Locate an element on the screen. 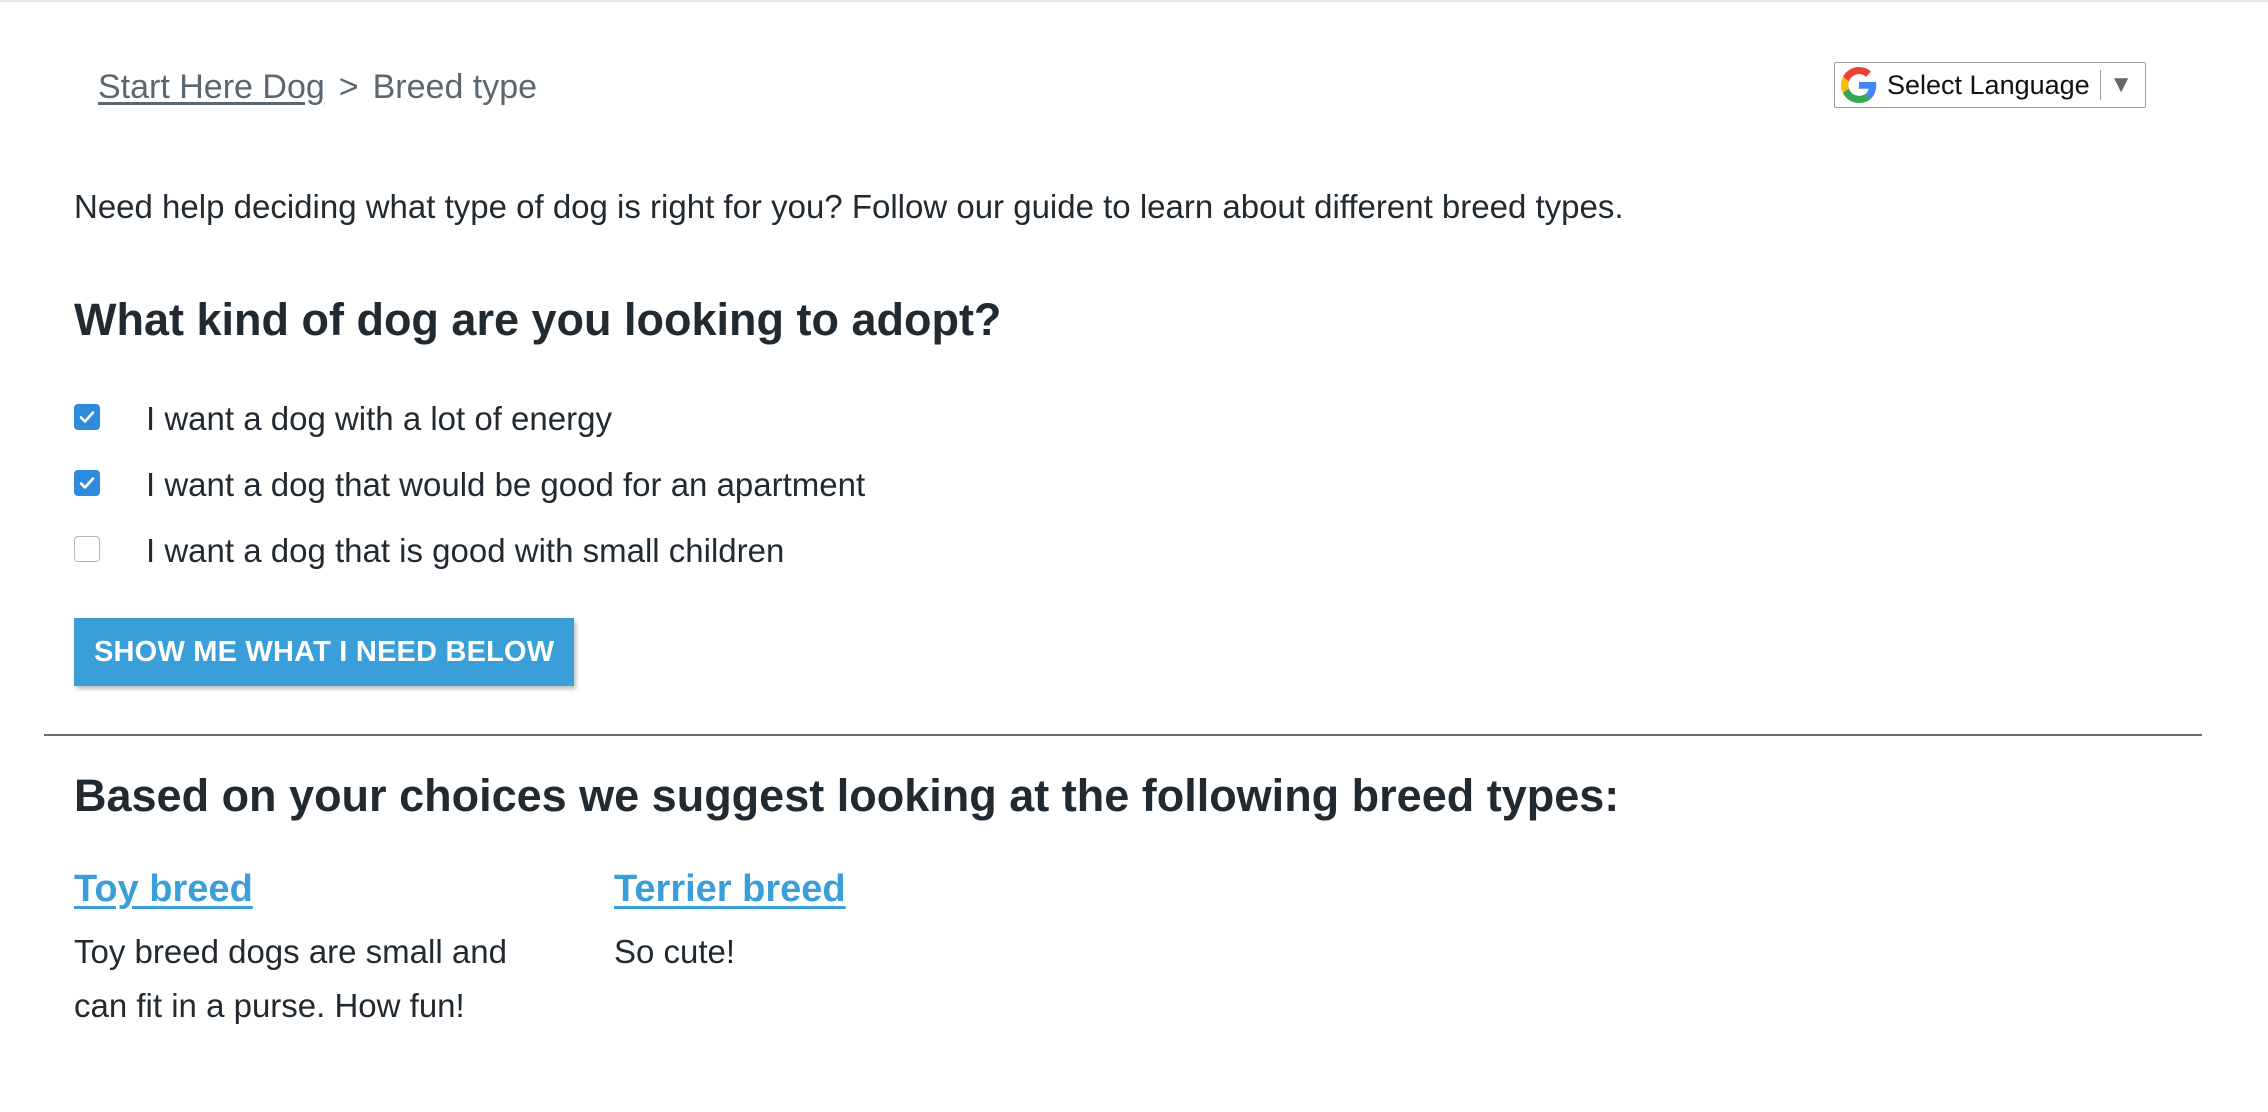 The image size is (2268, 1112). section-divider is located at coordinates (1123, 735).